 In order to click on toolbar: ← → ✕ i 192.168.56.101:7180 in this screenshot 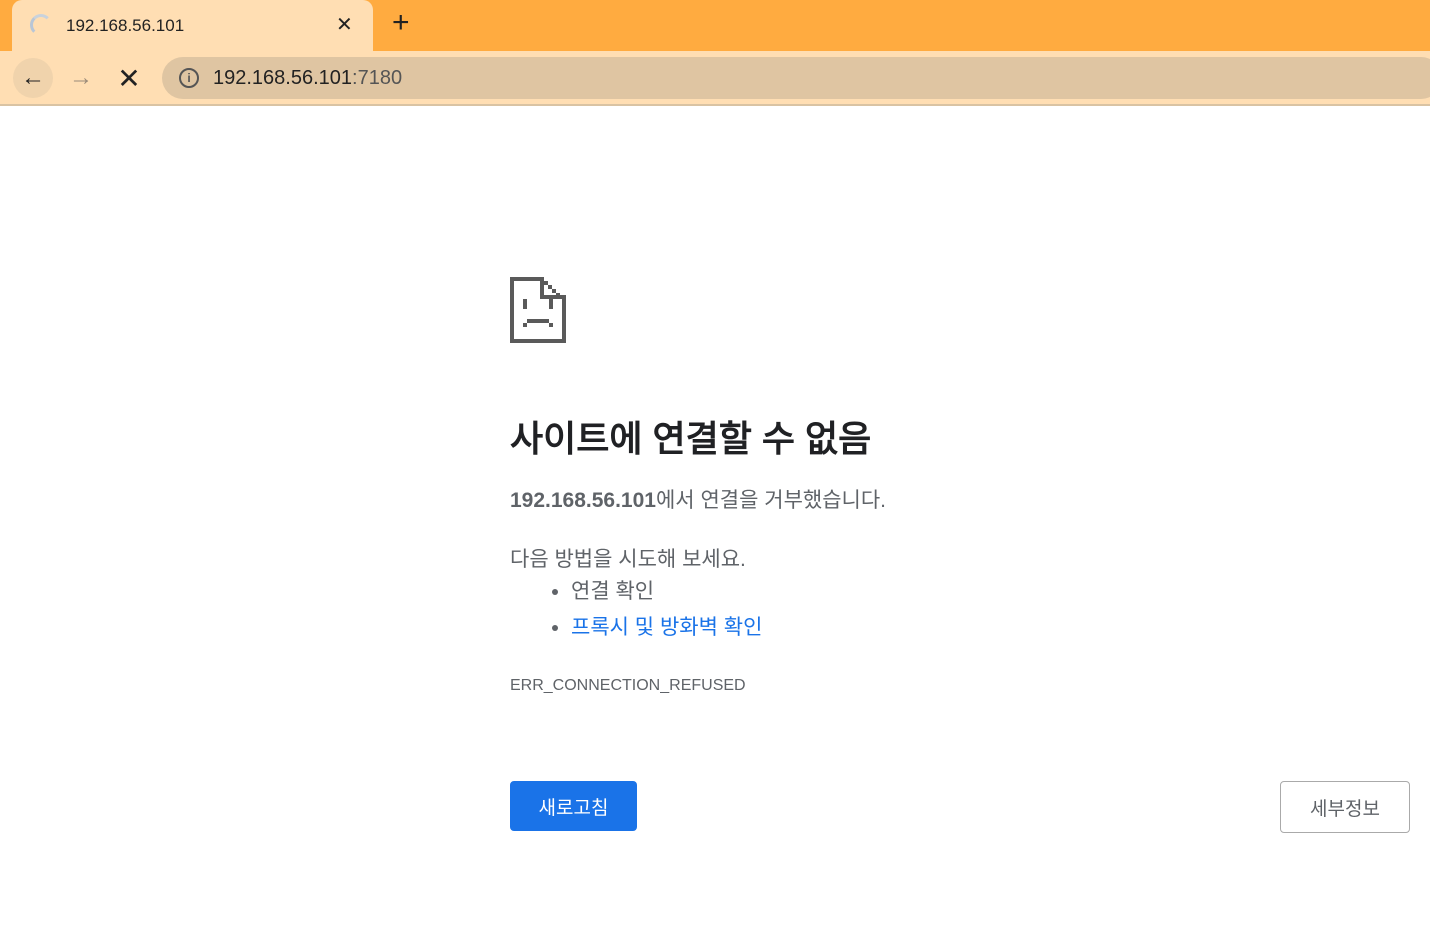, I will do `click(715, 78)`.